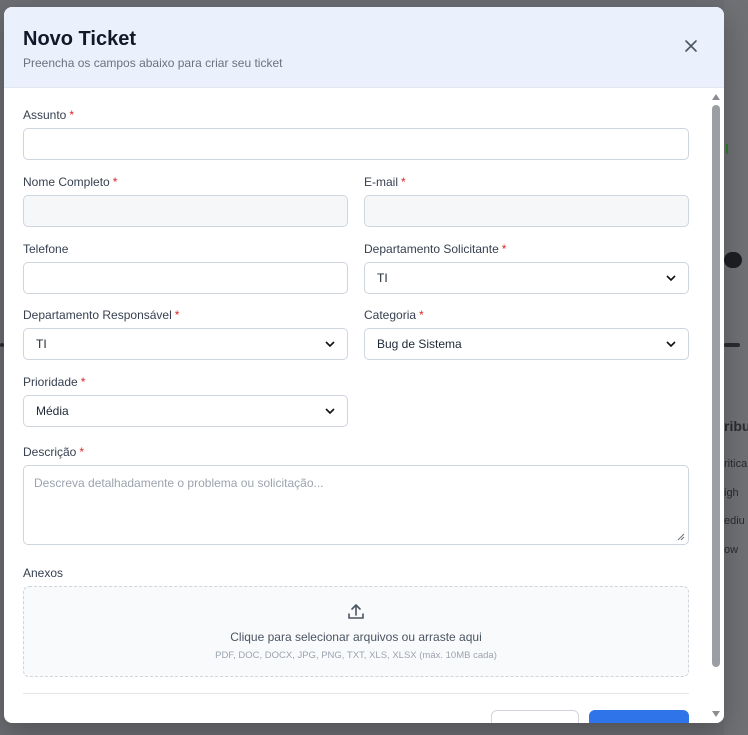 Image resolution: width=748 pixels, height=735 pixels. I want to click on background-heading: ribu, so click(736, 426).